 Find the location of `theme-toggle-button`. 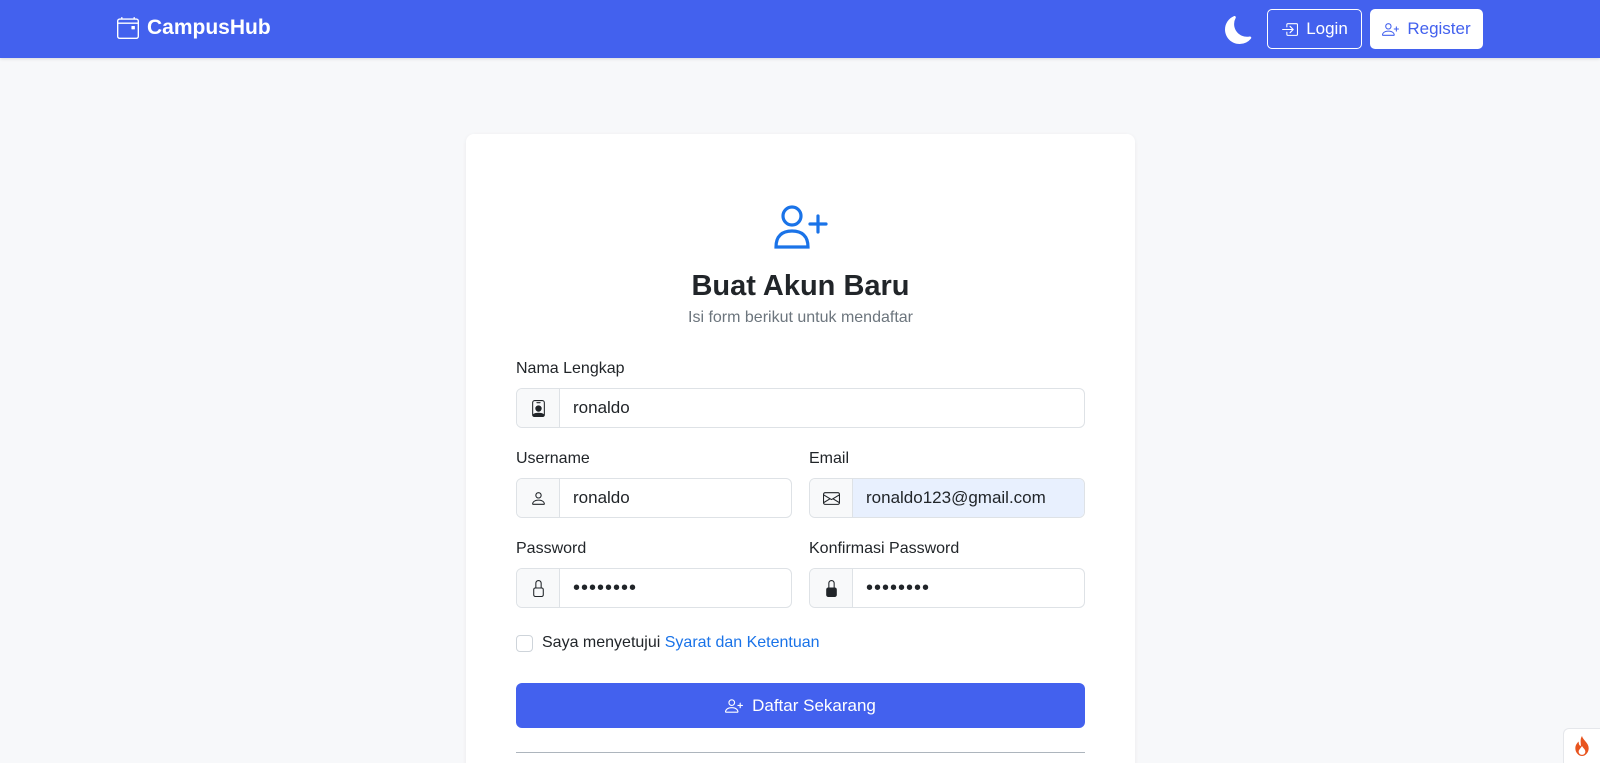

theme-toggle-button is located at coordinates (1239, 30).